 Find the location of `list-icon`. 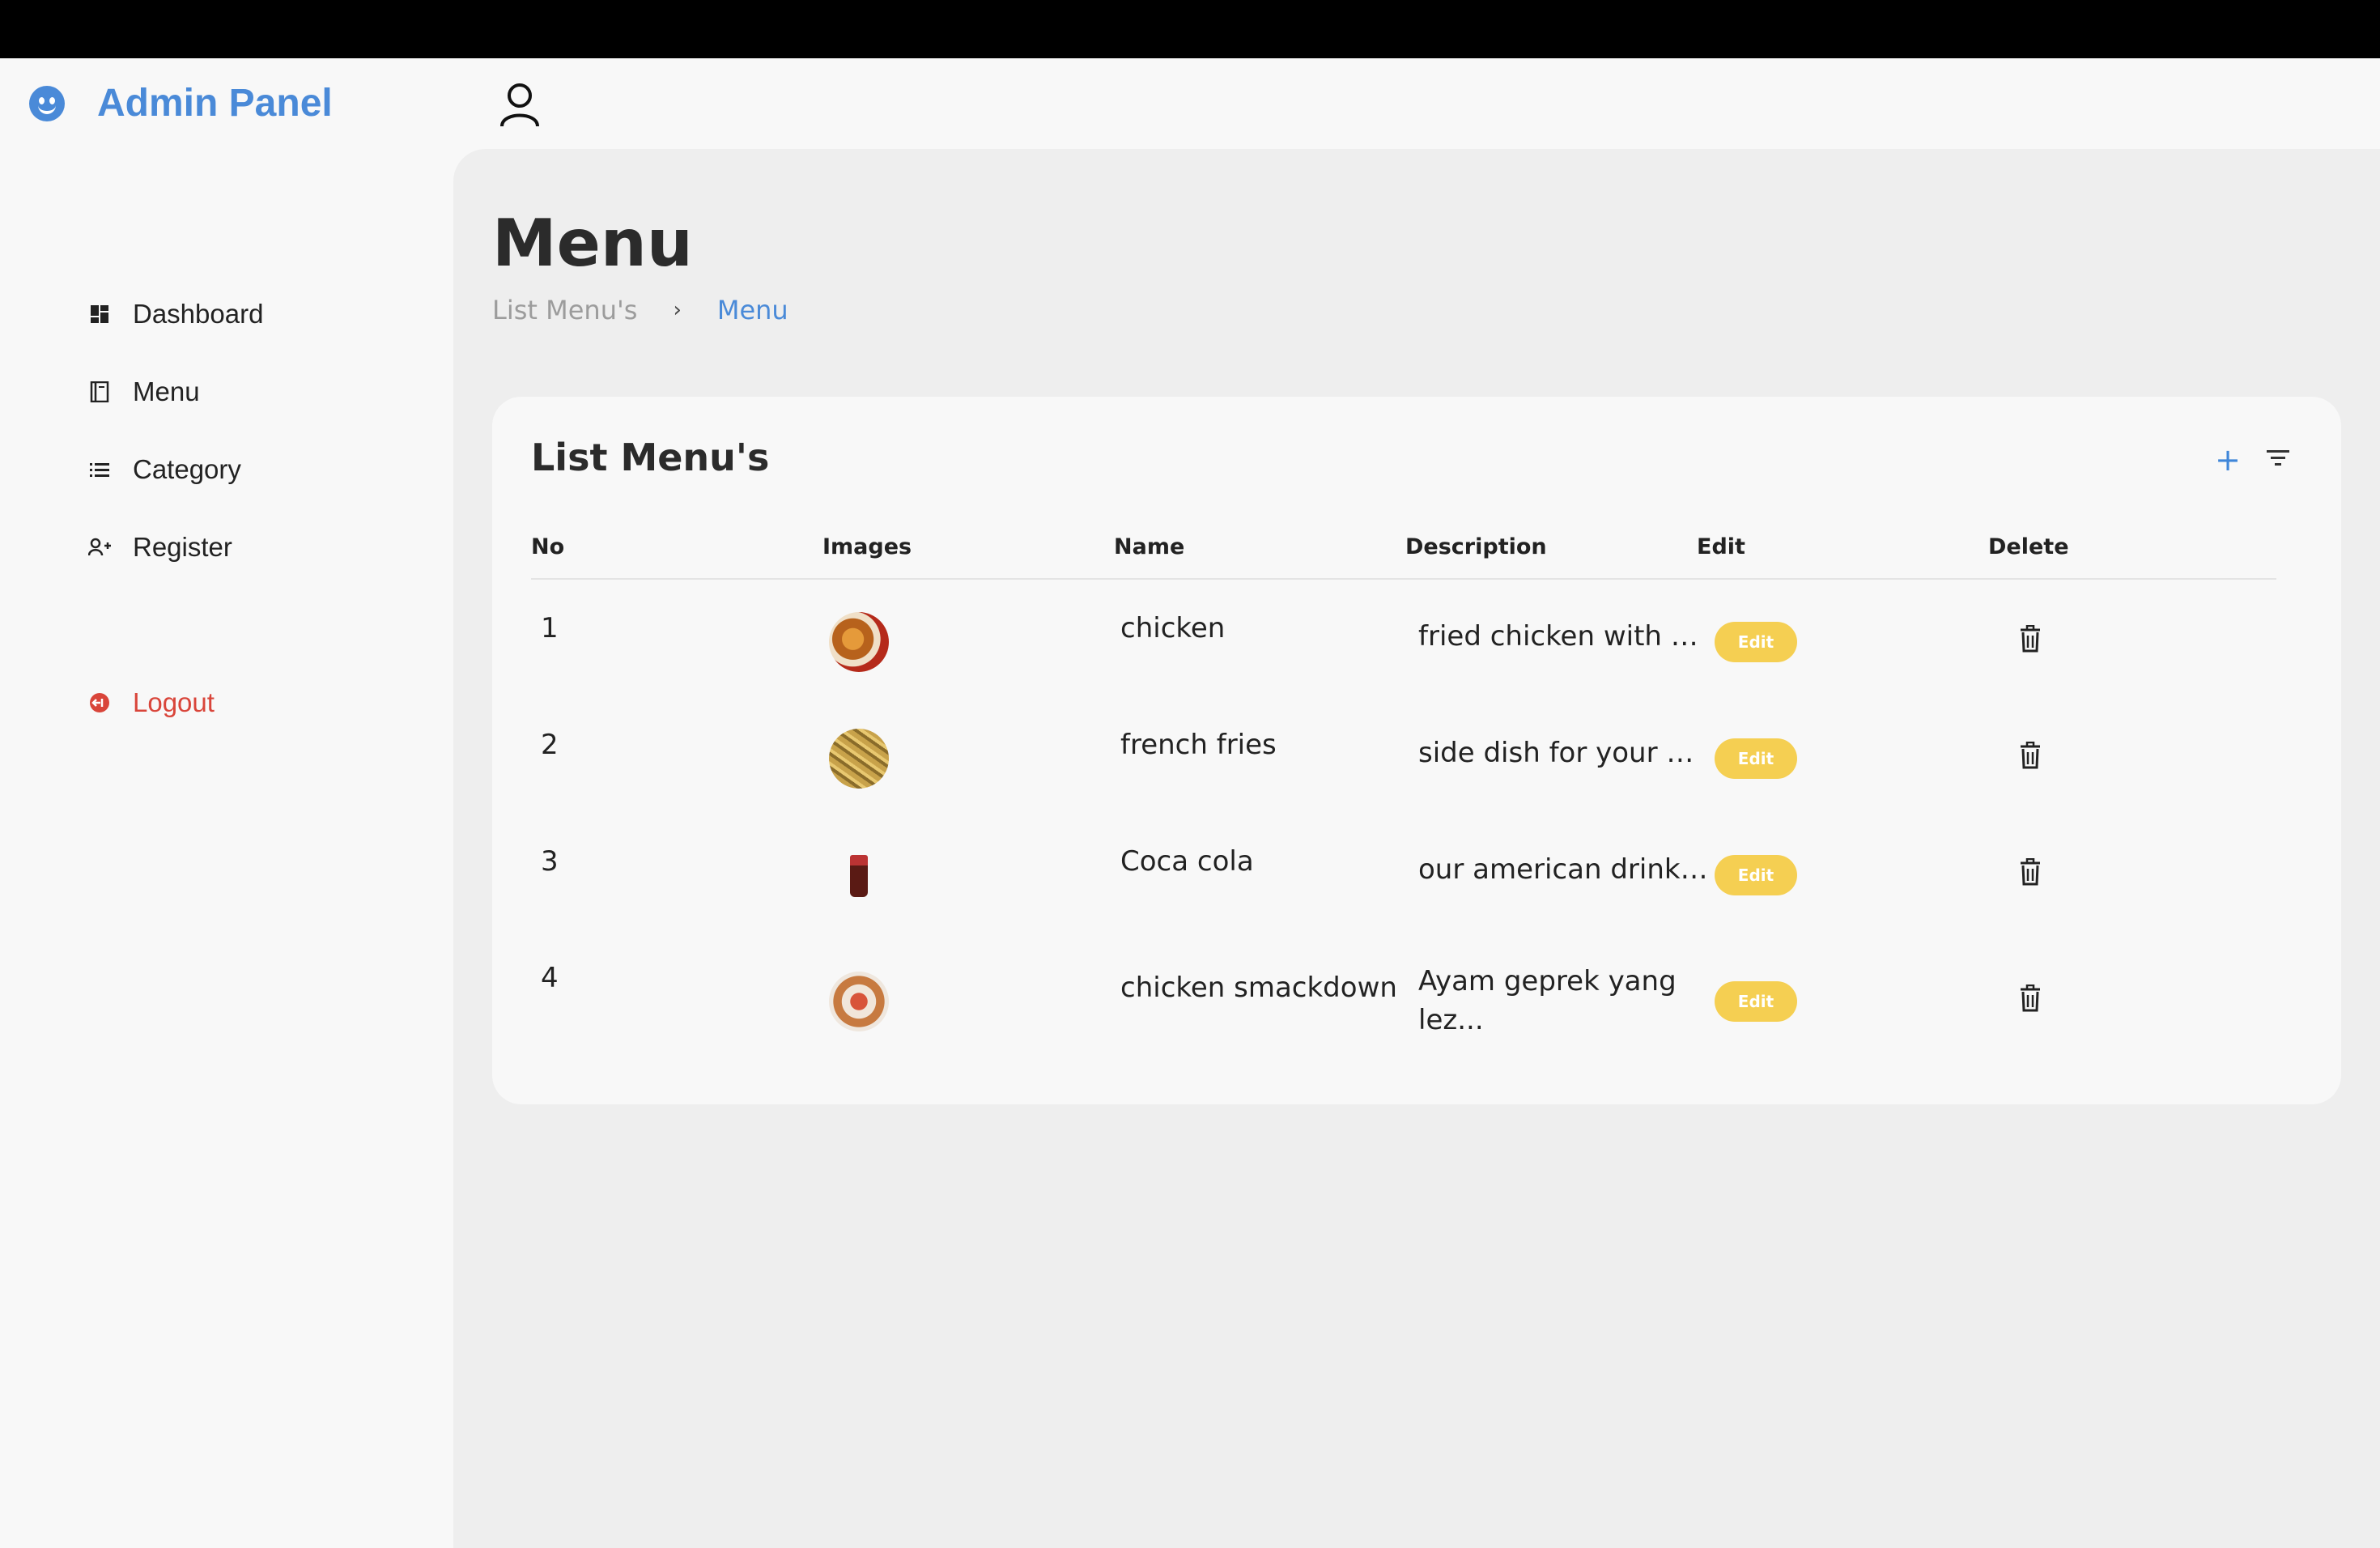

list-icon is located at coordinates (100, 470).